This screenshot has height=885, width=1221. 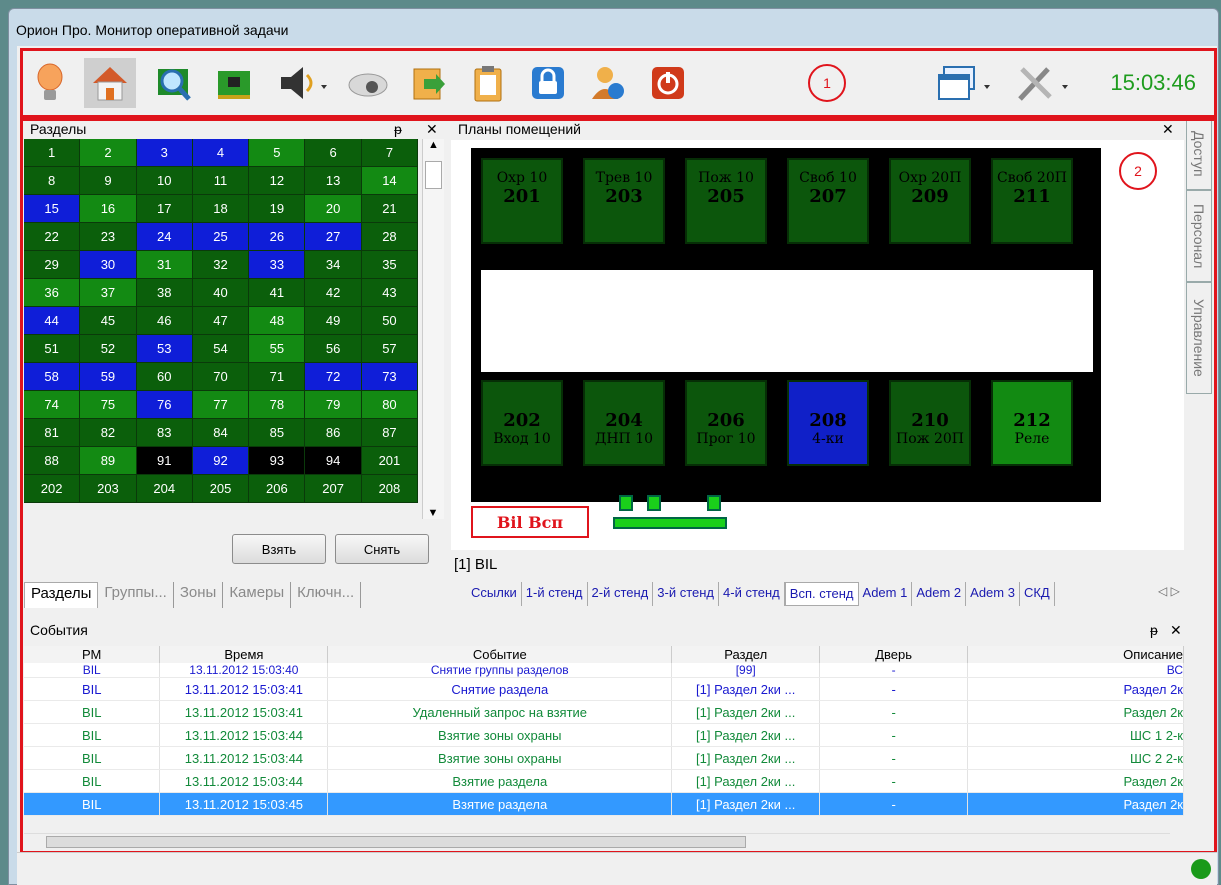 I want to click on section-cell: 37, so click(x=108, y=293).